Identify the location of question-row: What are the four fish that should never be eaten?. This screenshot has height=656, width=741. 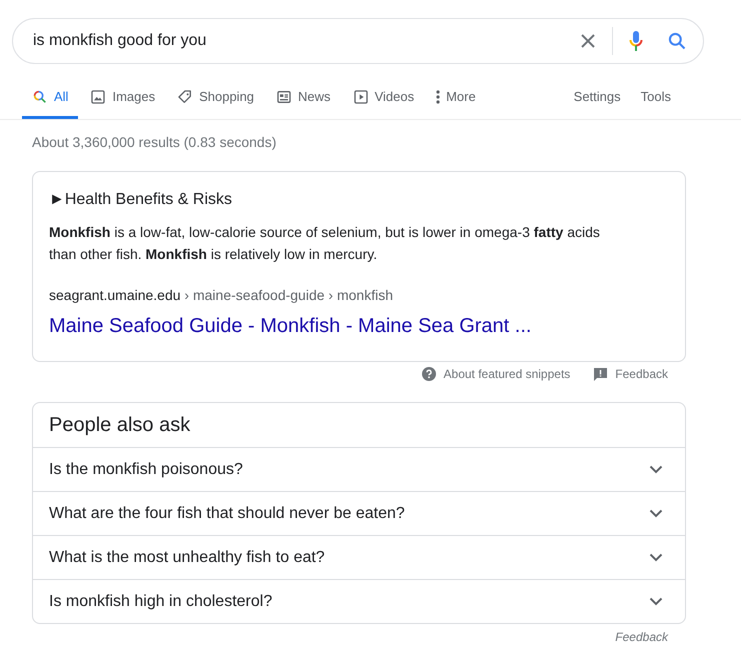
(359, 513).